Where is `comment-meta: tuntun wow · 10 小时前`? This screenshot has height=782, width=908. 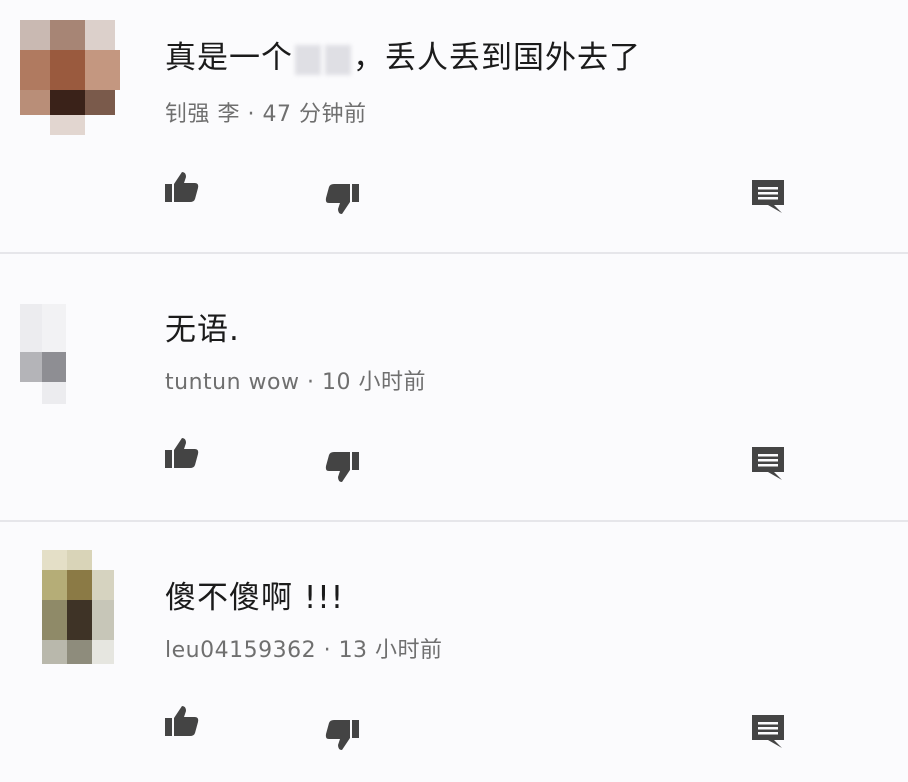 comment-meta: tuntun wow · 10 小时前 is located at coordinates (295, 380).